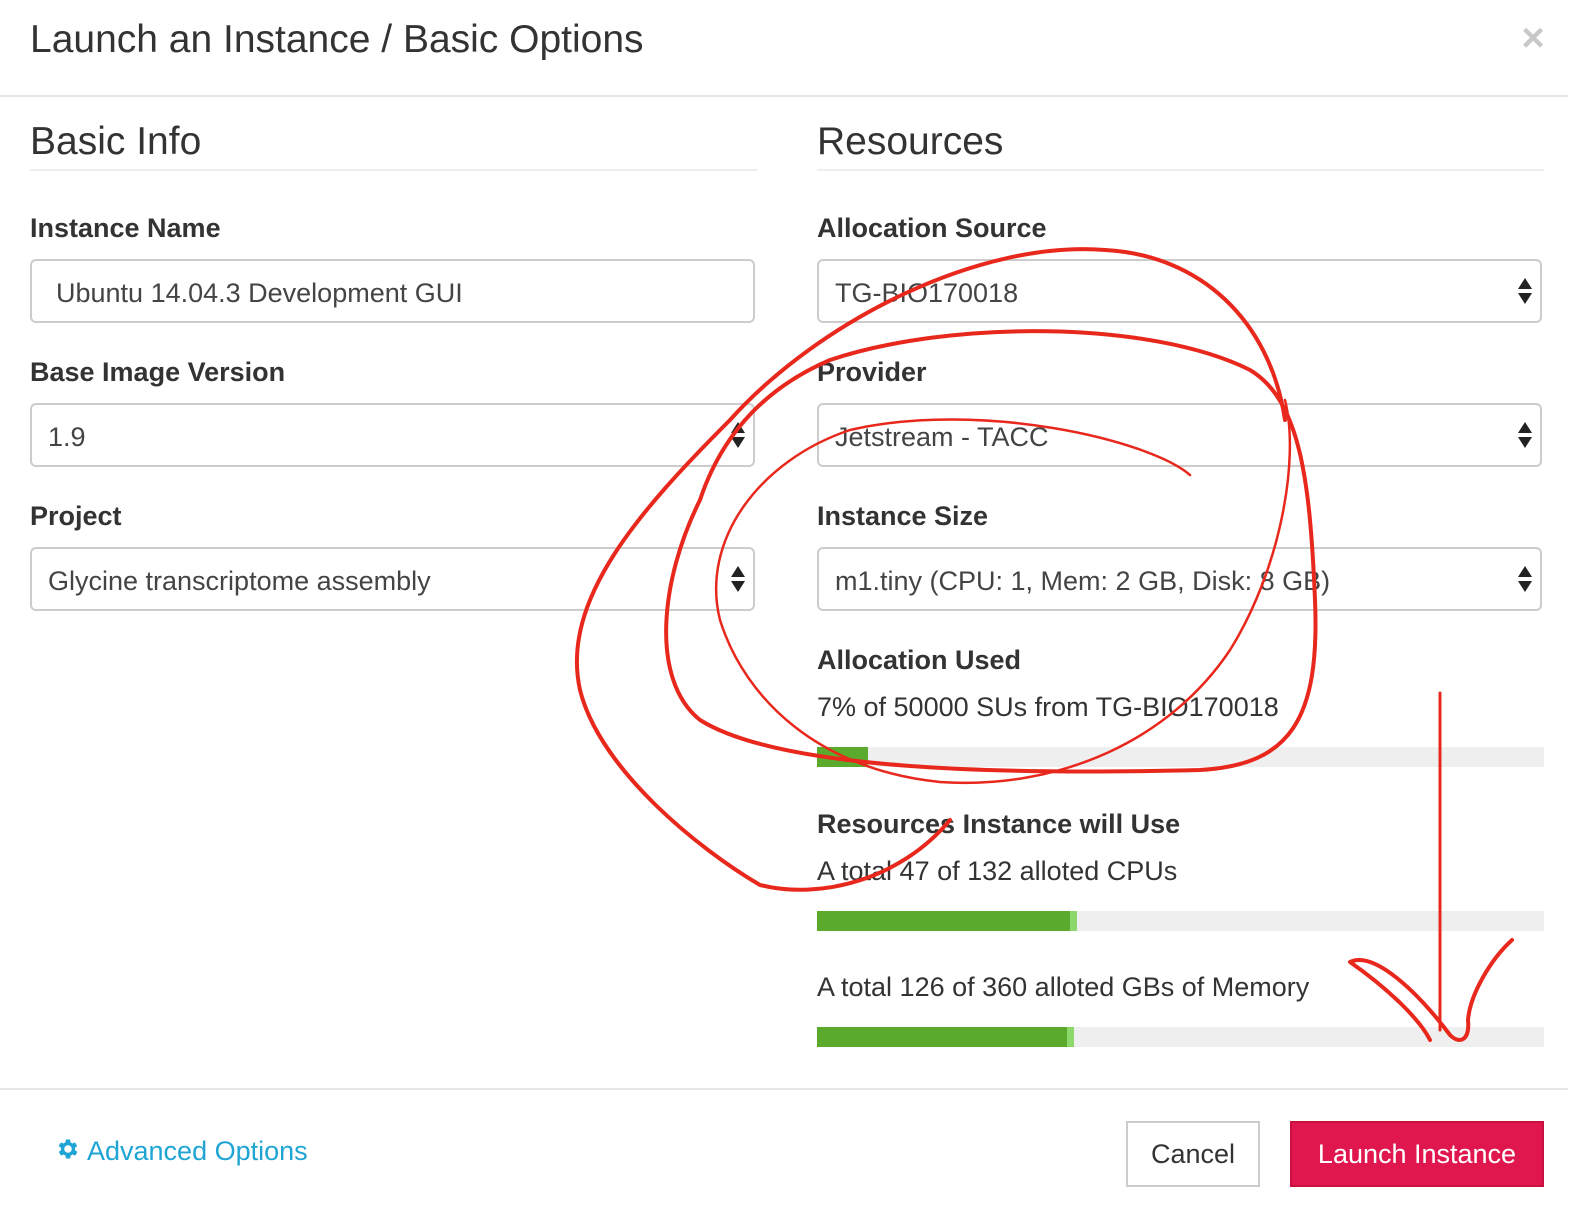 The height and width of the screenshot is (1232, 1590). Describe the element at coordinates (942, 1037) in the screenshot. I see `memory-used-fill` at that location.